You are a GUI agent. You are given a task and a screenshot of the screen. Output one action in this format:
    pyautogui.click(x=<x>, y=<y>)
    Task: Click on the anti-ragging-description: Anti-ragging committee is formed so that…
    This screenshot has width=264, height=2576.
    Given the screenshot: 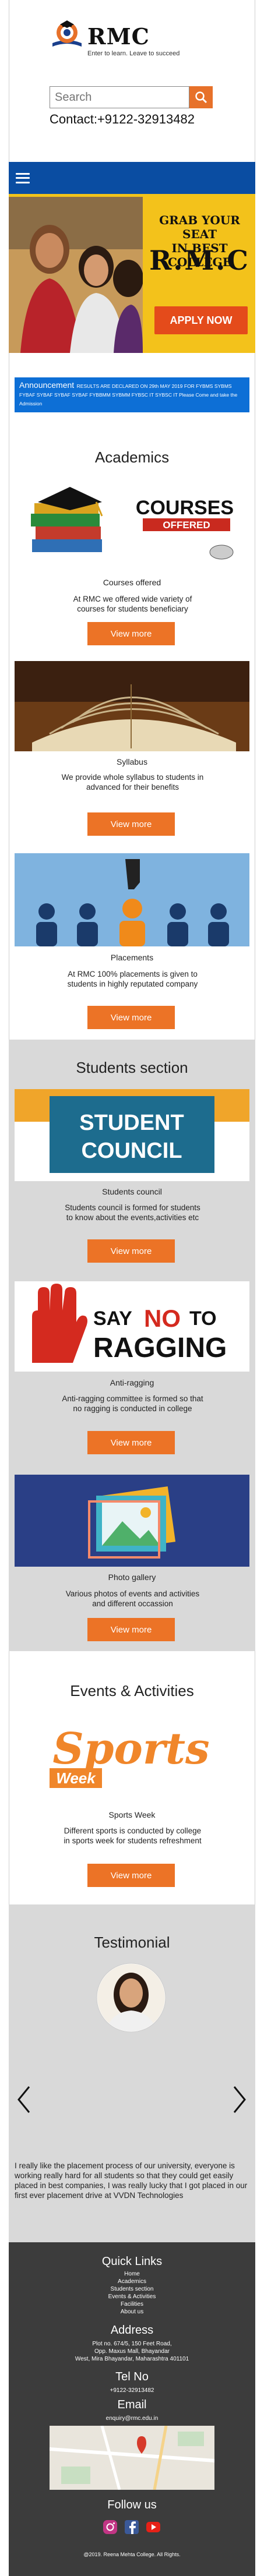 What is the action you would take?
    pyautogui.click(x=132, y=1403)
    